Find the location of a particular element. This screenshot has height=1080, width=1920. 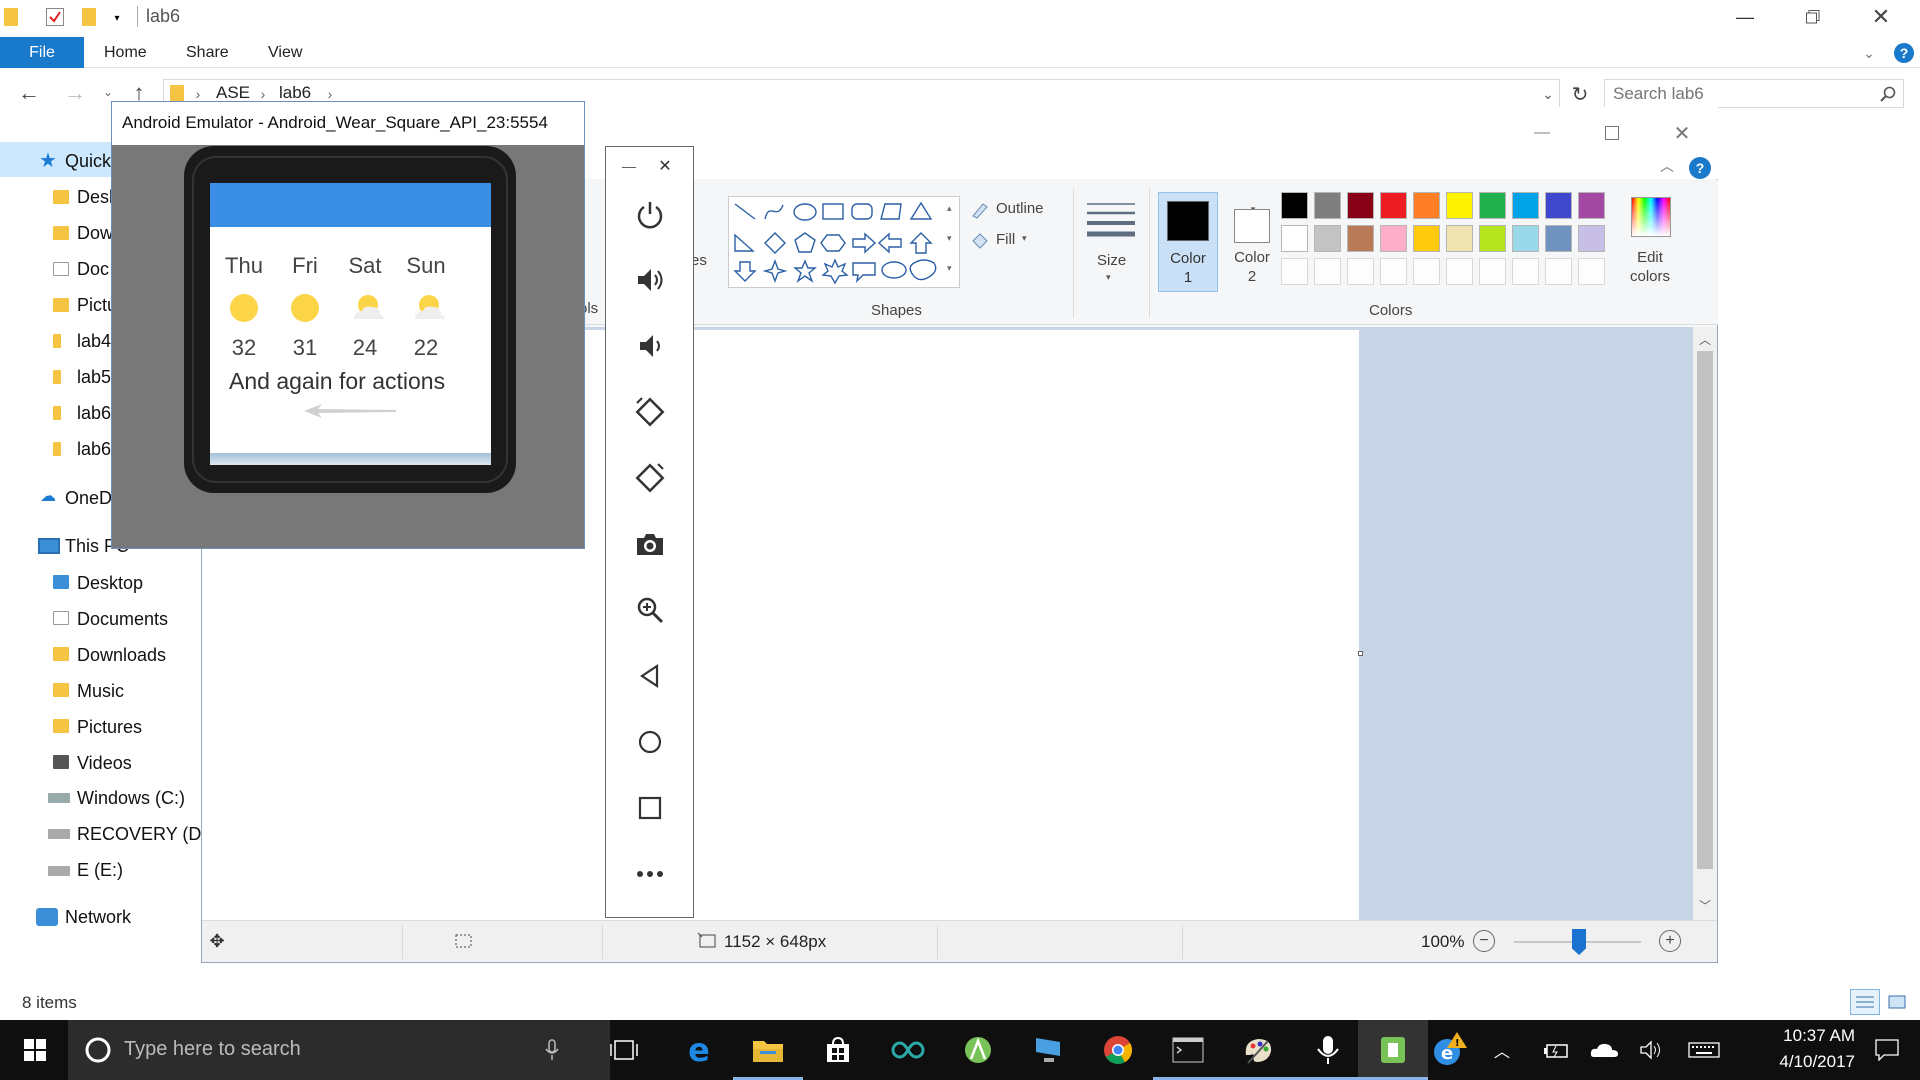

size-button: Size is located at coordinates (1111, 260).